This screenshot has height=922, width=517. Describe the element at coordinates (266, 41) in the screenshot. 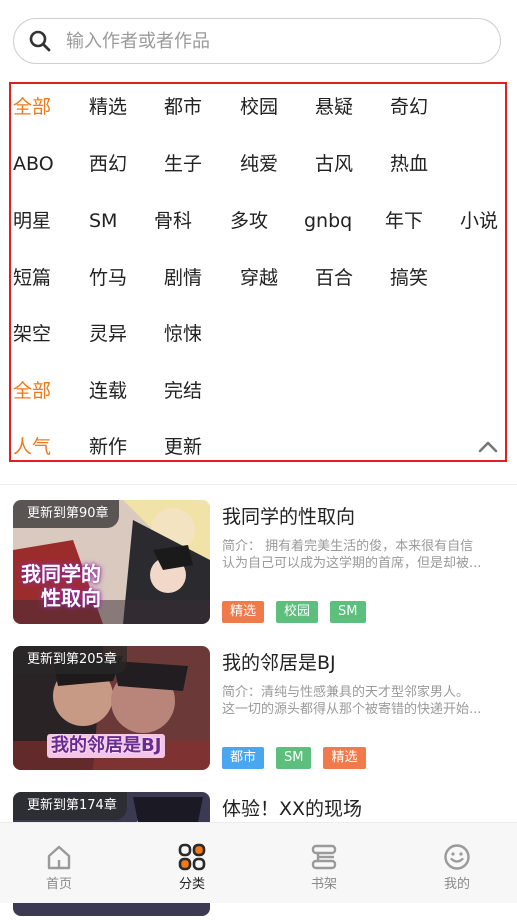

I see `search-input` at that location.